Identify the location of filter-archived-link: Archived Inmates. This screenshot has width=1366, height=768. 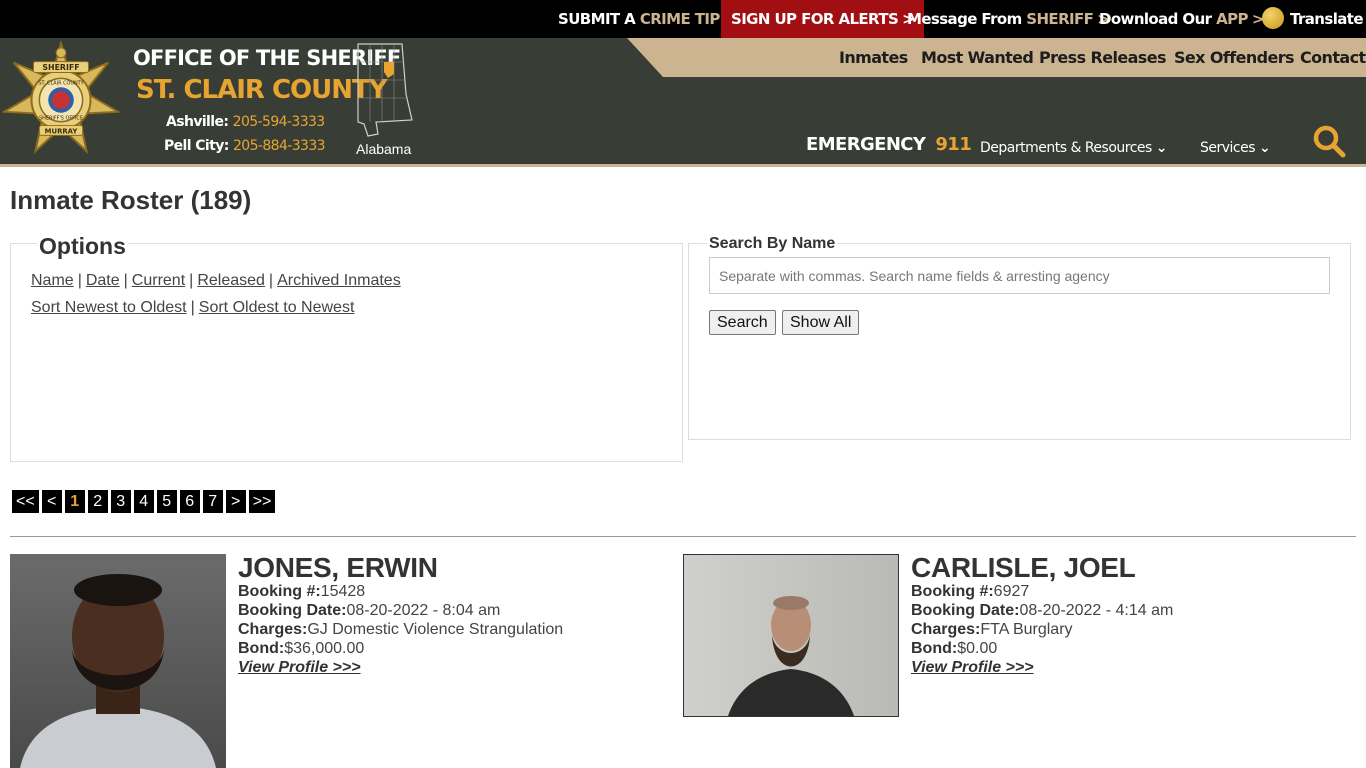
(339, 280).